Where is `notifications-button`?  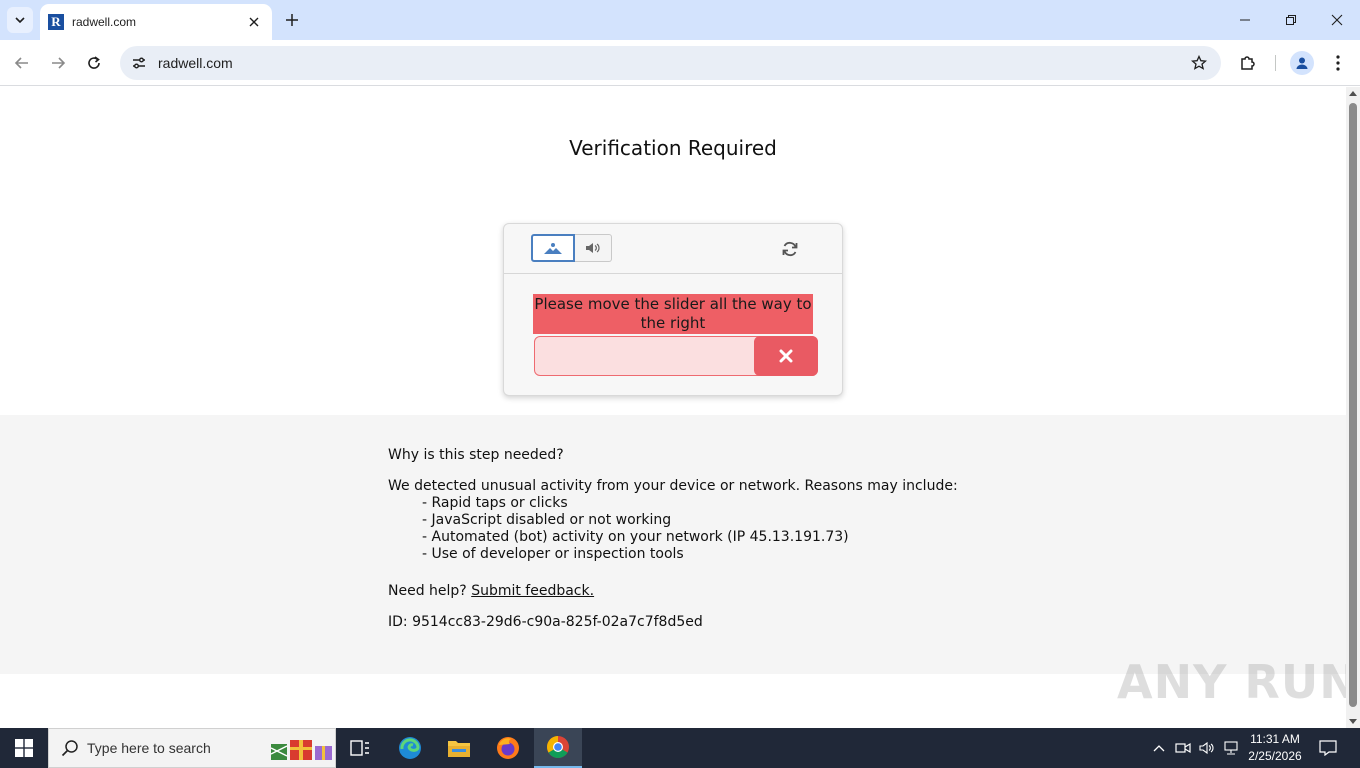 notifications-button is located at coordinates (1328, 748).